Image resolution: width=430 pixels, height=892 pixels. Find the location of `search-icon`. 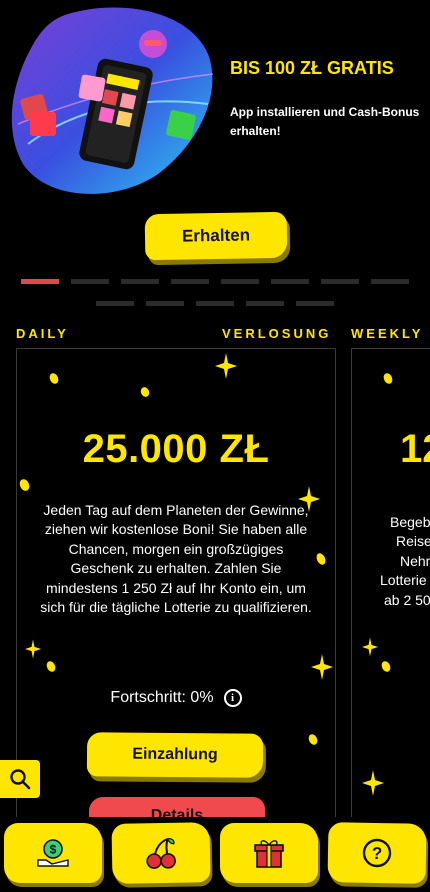

search-icon is located at coordinates (20, 779).